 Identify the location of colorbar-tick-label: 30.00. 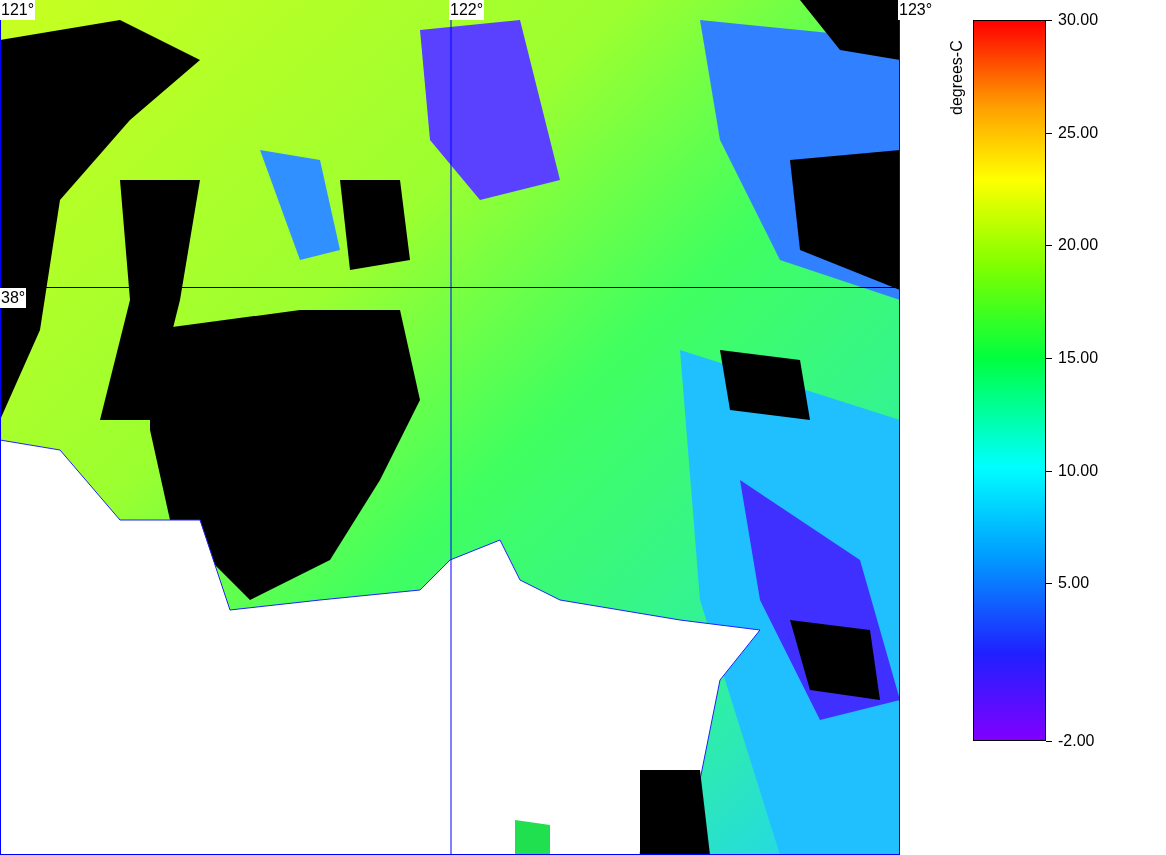
(1078, 20).